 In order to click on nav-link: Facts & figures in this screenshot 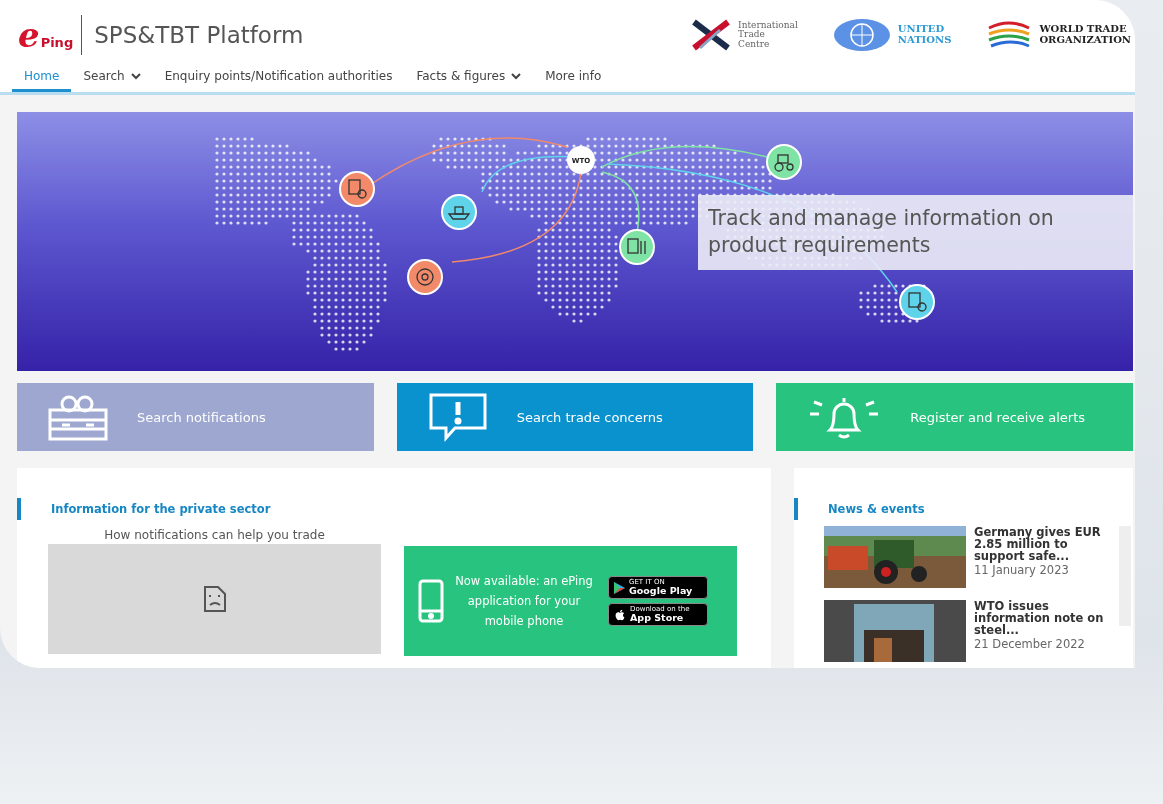, I will do `click(469, 80)`.